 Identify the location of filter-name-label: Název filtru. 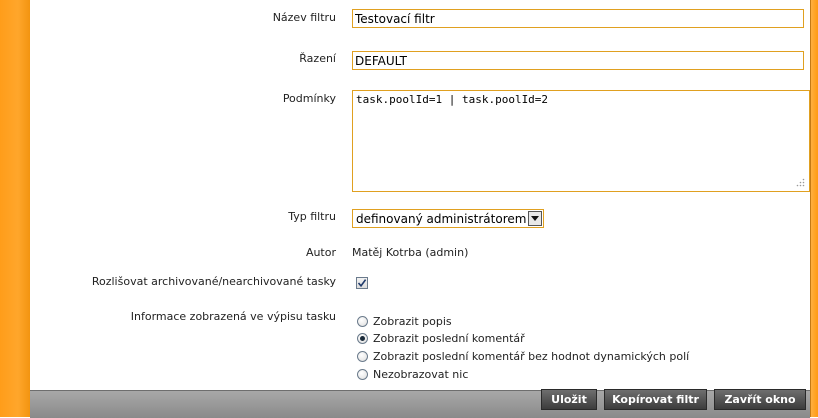
(304, 17).